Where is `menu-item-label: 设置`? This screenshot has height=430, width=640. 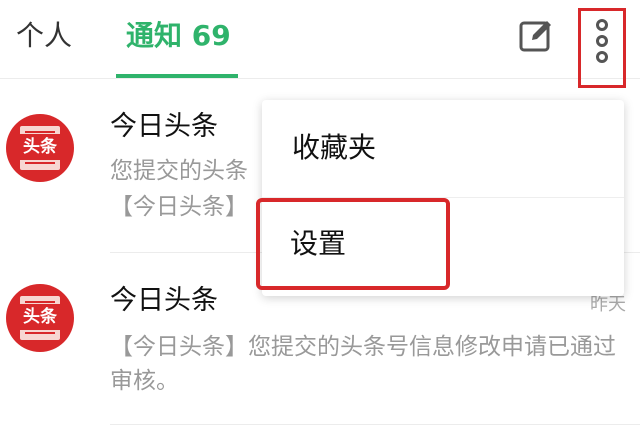
menu-item-label: 设置 is located at coordinates (318, 243).